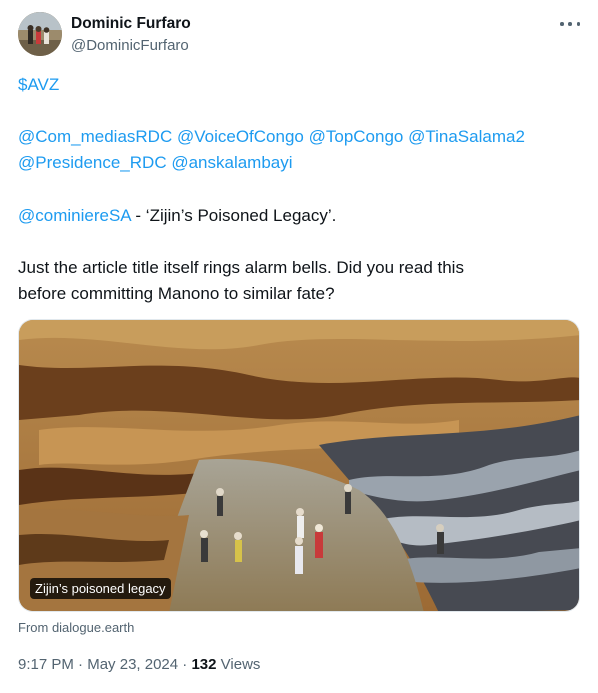 This screenshot has height=693, width=598. What do you see at coordinates (130, 45) in the screenshot?
I see `author-handle: @DominicFurfaro` at bounding box center [130, 45].